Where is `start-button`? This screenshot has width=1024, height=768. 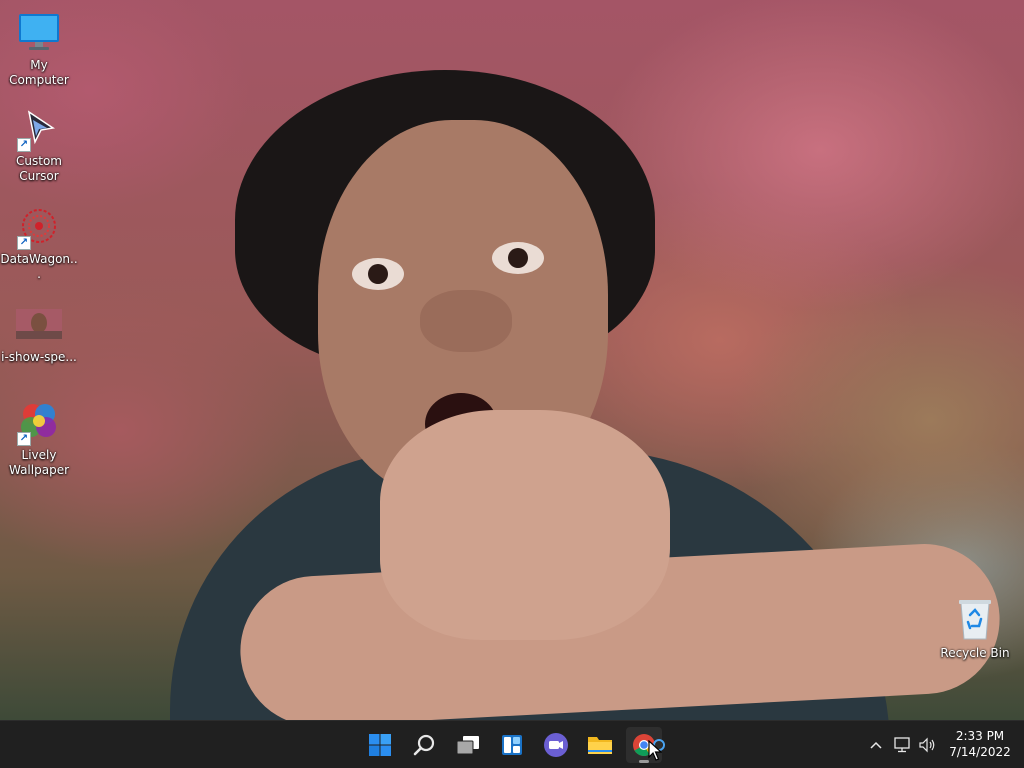
start-button is located at coordinates (380, 745).